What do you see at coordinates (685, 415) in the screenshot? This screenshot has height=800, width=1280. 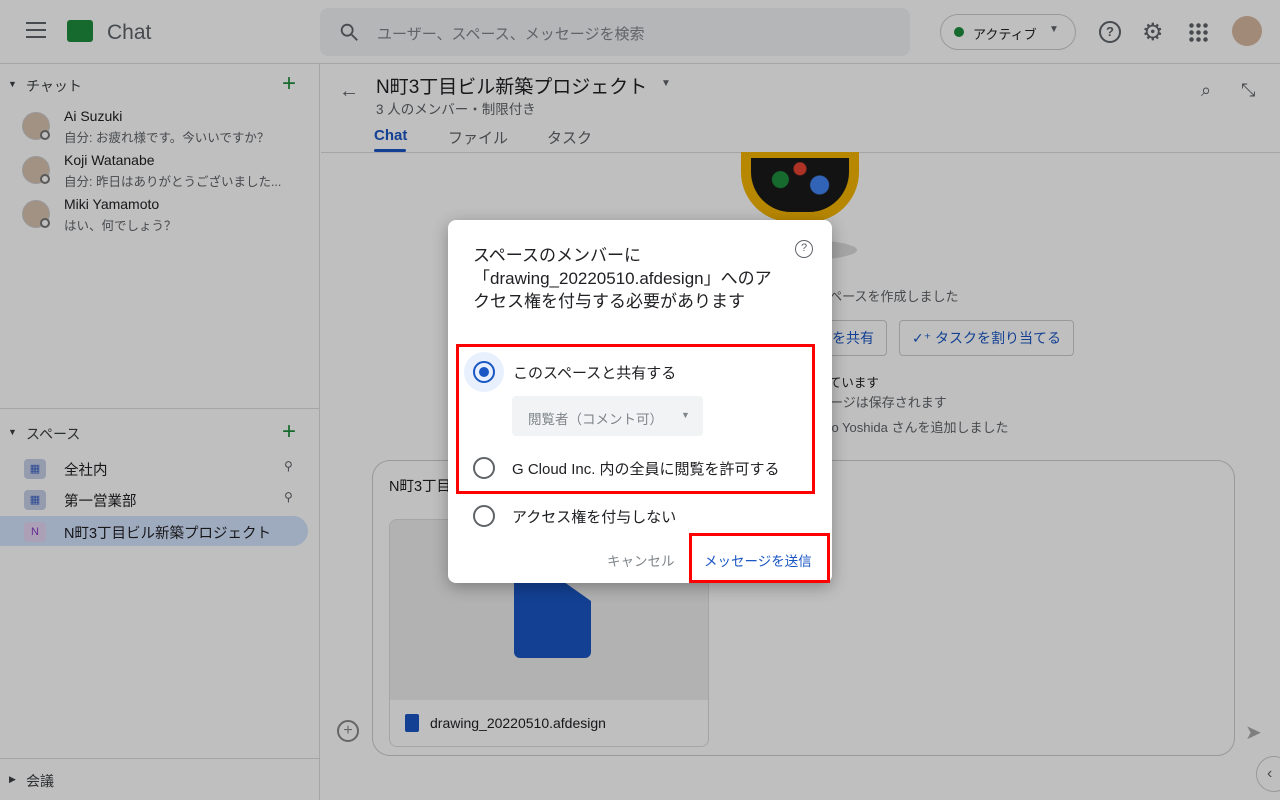 I see `chevron-down-icon: ▼` at bounding box center [685, 415].